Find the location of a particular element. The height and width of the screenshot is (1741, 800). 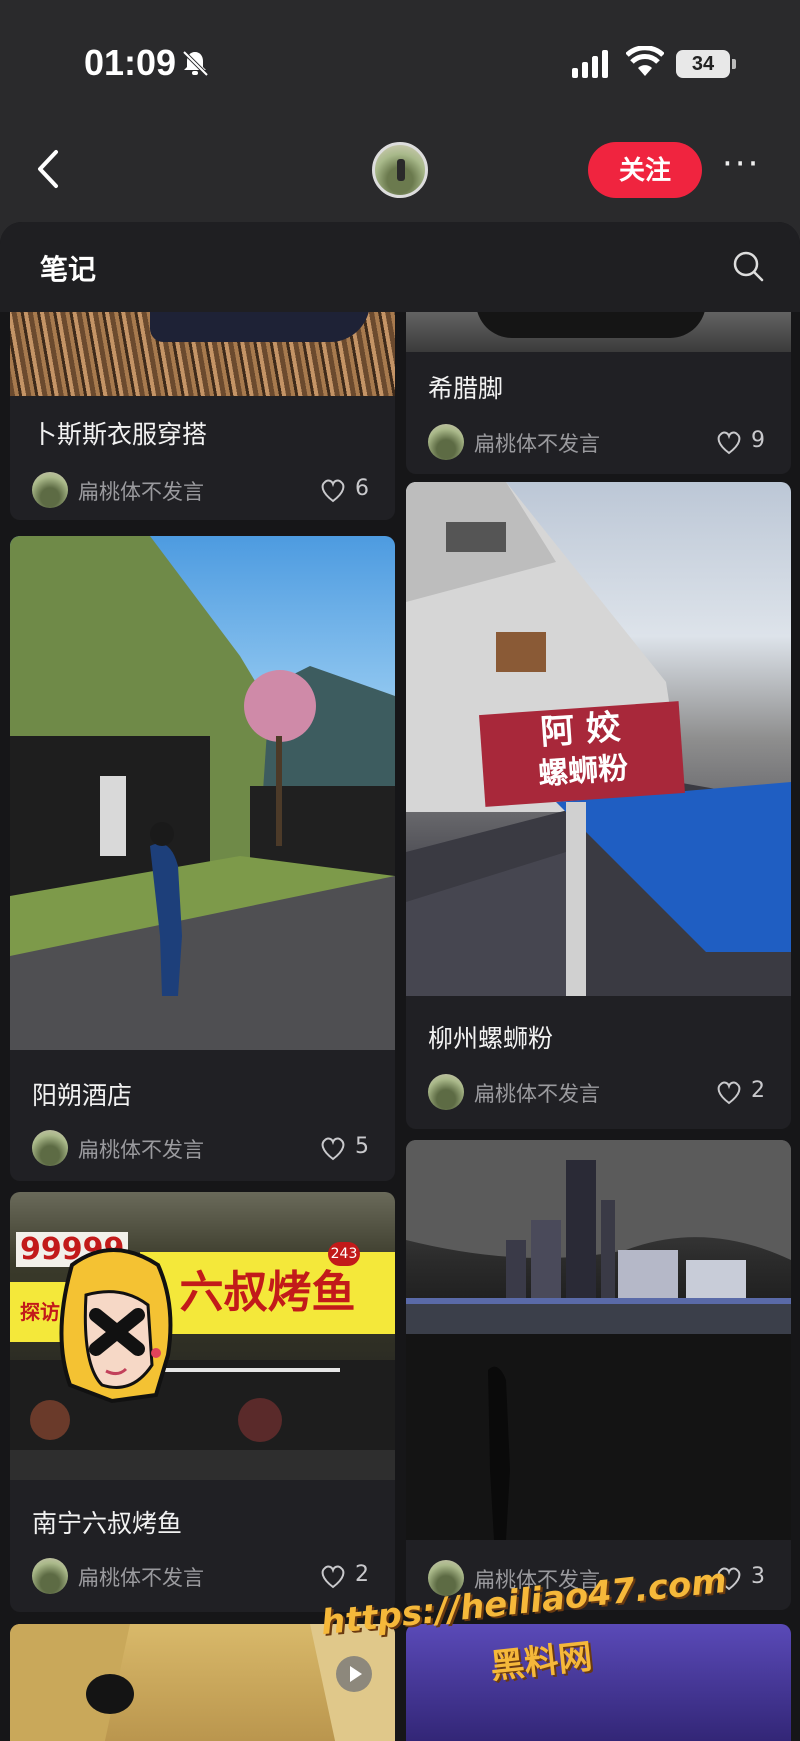

like-count: 6 is located at coordinates (362, 488).